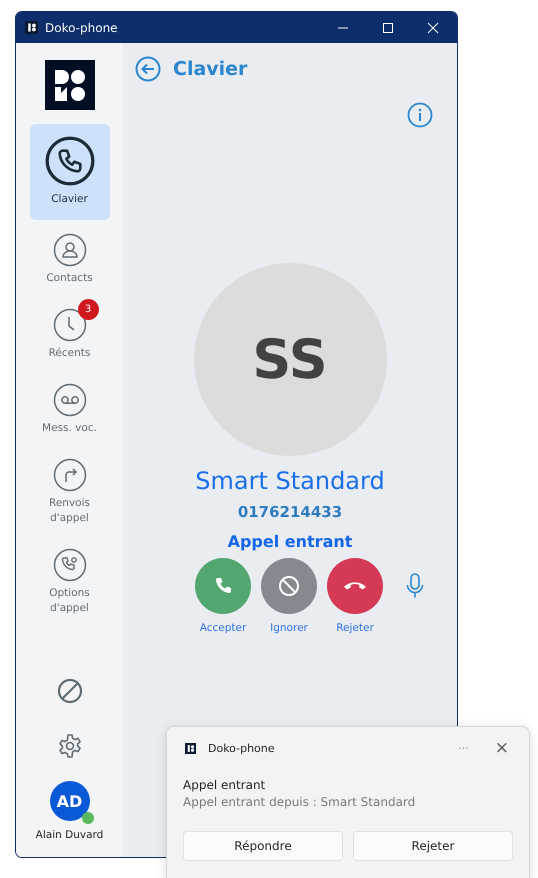  Describe the element at coordinates (69, 746) in the screenshot. I see `settings-icon` at that location.